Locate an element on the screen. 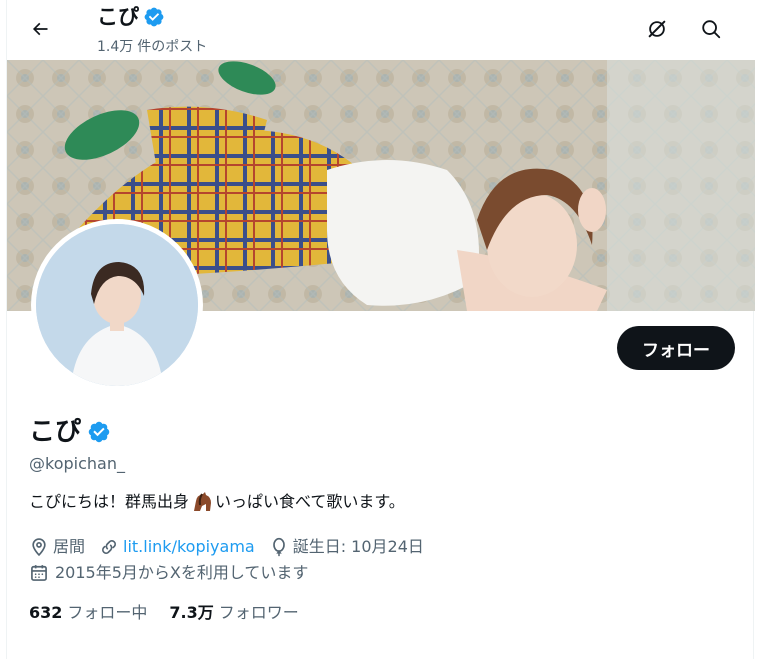 The image size is (760, 659). profile-link: lit.link/kopiyama is located at coordinates (177, 547).